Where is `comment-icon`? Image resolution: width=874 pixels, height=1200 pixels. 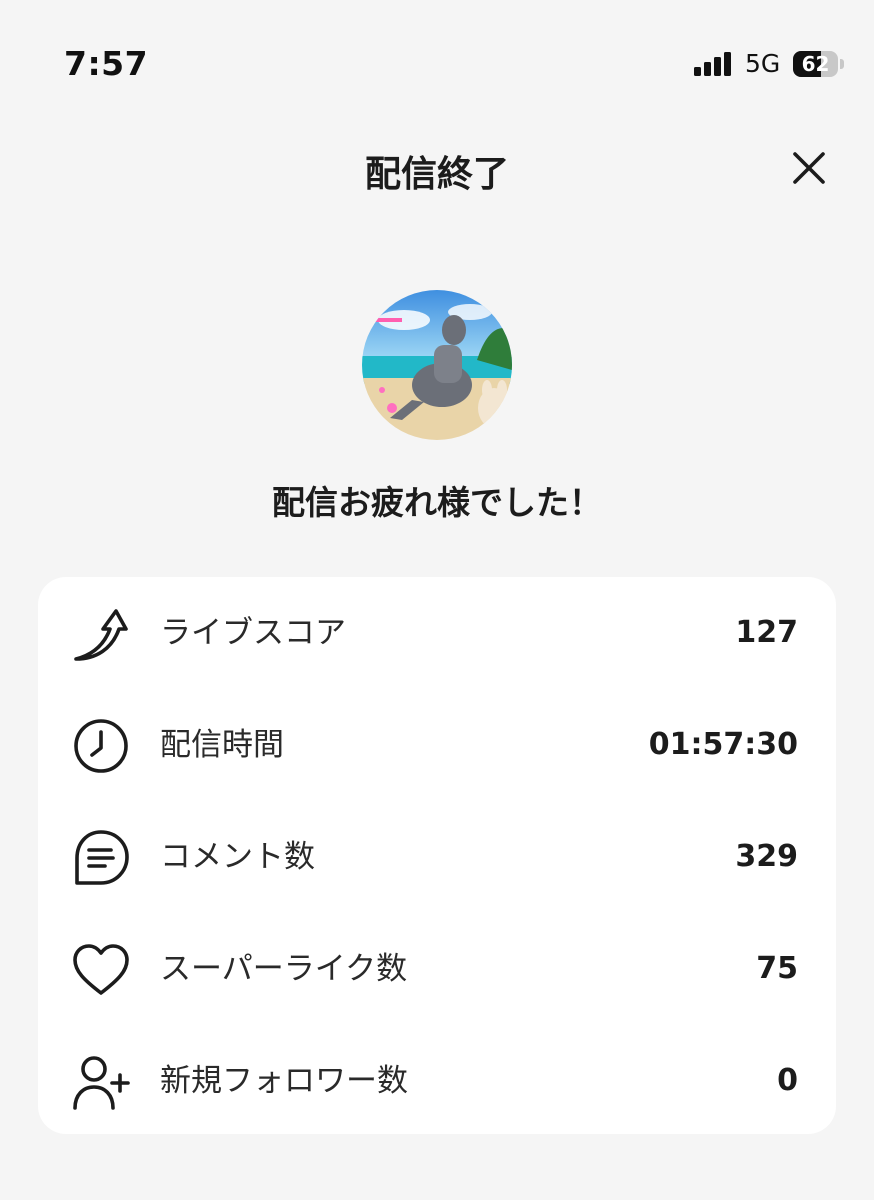
comment-icon is located at coordinates (102, 857).